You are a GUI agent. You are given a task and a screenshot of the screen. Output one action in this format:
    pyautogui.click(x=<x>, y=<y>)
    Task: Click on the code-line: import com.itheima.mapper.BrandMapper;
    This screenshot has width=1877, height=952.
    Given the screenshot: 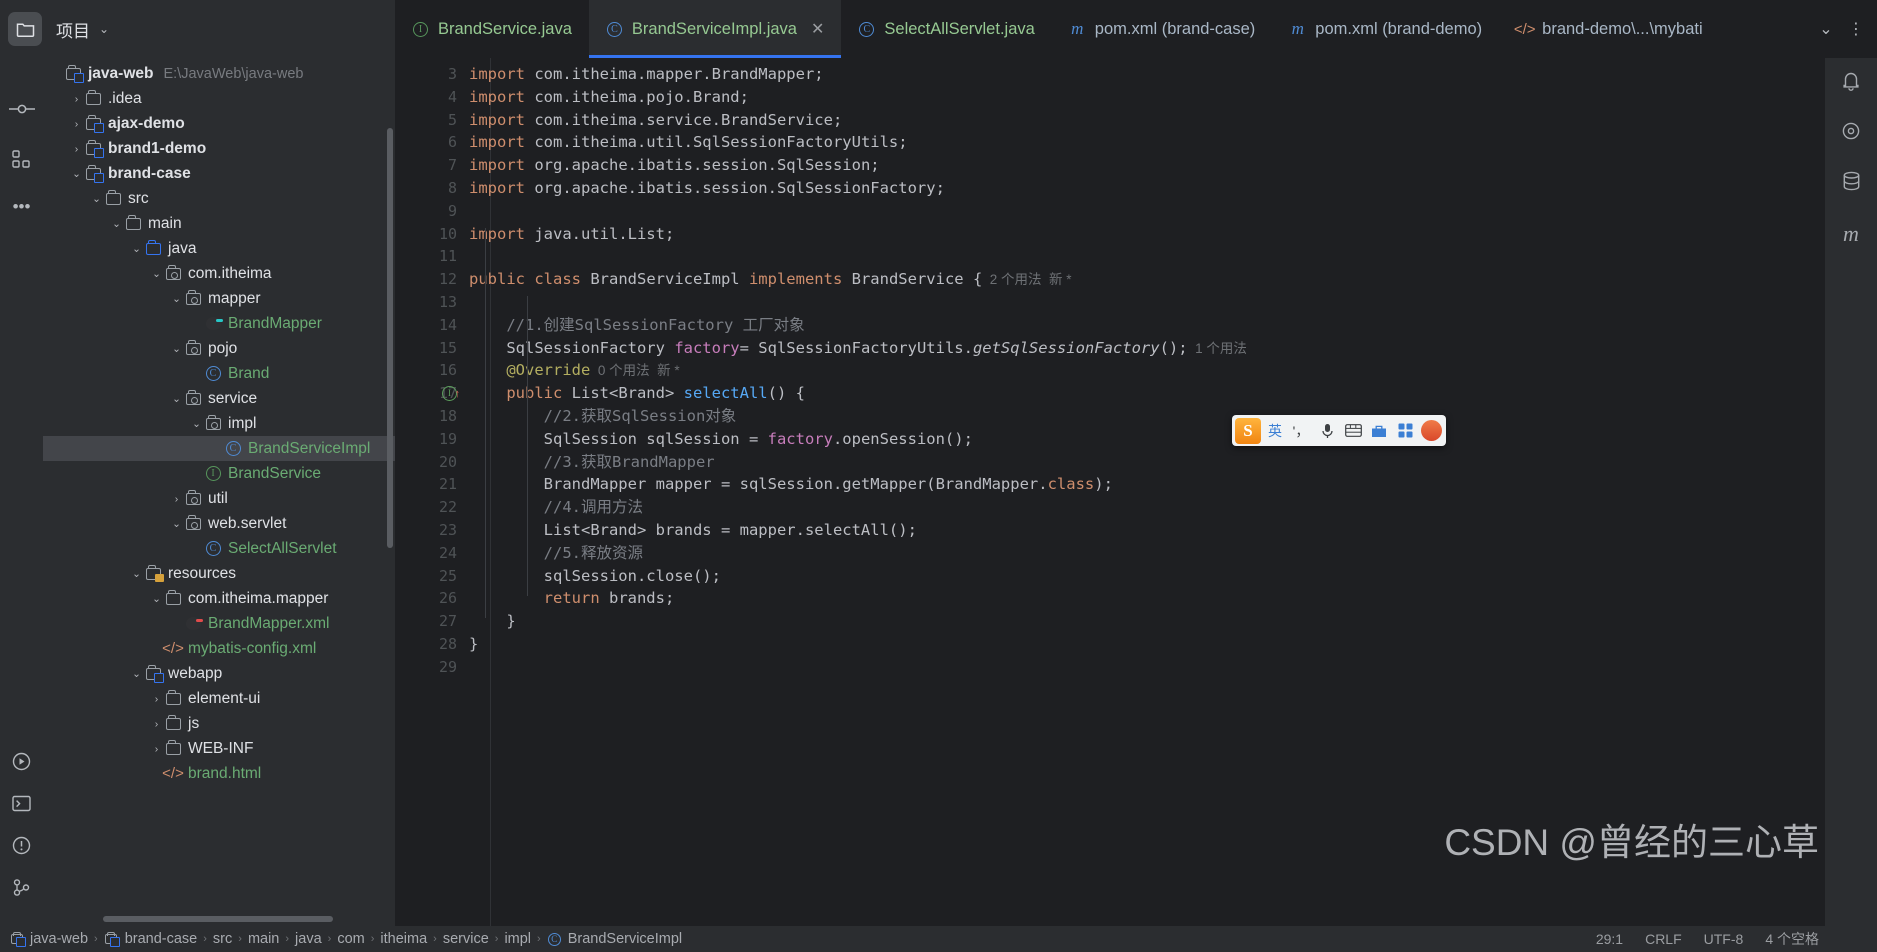 What is the action you would take?
    pyautogui.click(x=1173, y=74)
    